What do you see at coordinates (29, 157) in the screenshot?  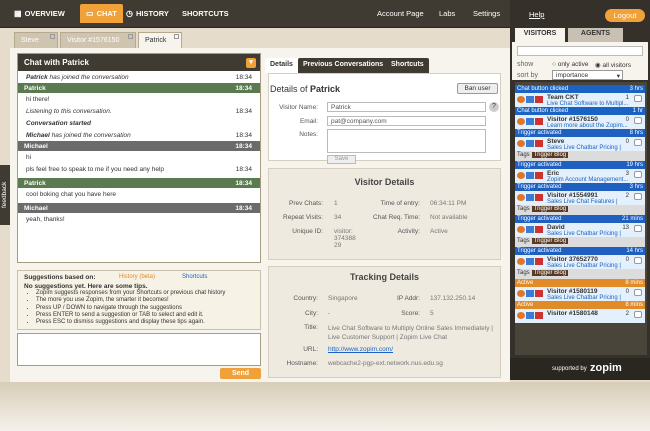 I see `message-text: hi` at bounding box center [29, 157].